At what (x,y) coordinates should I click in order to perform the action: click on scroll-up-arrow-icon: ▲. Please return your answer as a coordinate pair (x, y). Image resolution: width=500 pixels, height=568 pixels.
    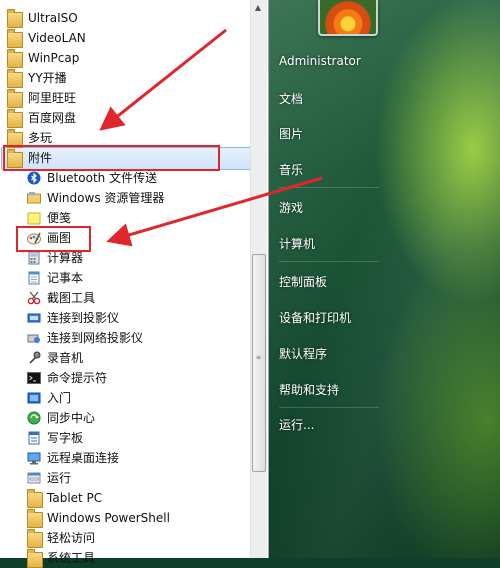
    Looking at the image, I should click on (258, 8).